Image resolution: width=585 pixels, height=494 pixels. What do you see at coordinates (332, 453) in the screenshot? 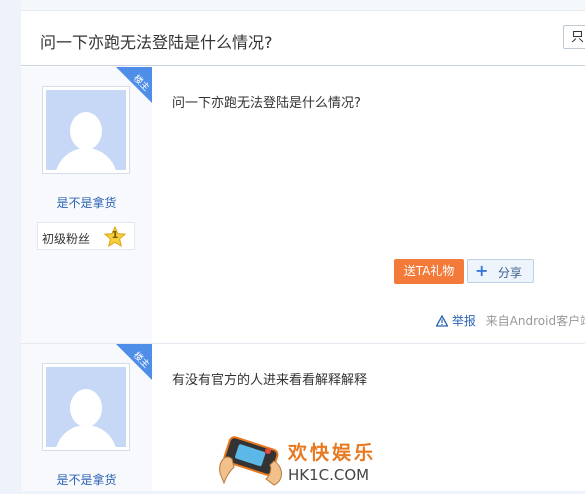
I see `watermark-brand: 欢快娱乐` at bounding box center [332, 453].